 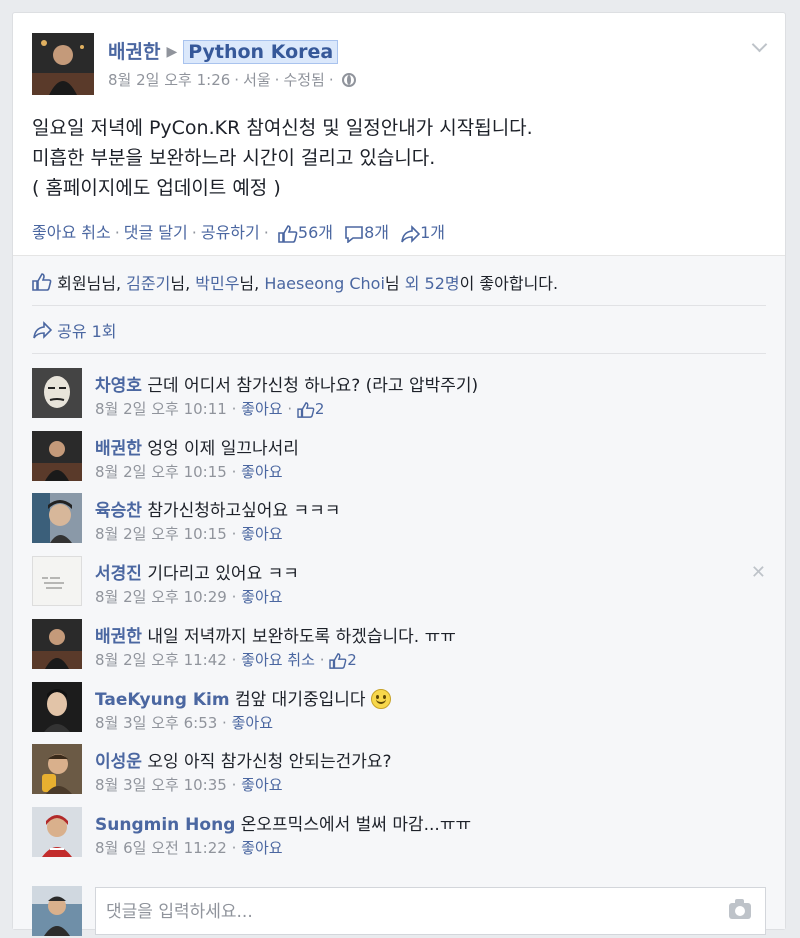 What do you see at coordinates (301, 637) in the screenshot?
I see `comment-text: 내일 저녁까지 보완하도록 하겠습니다. ㅠㅠ` at bounding box center [301, 637].